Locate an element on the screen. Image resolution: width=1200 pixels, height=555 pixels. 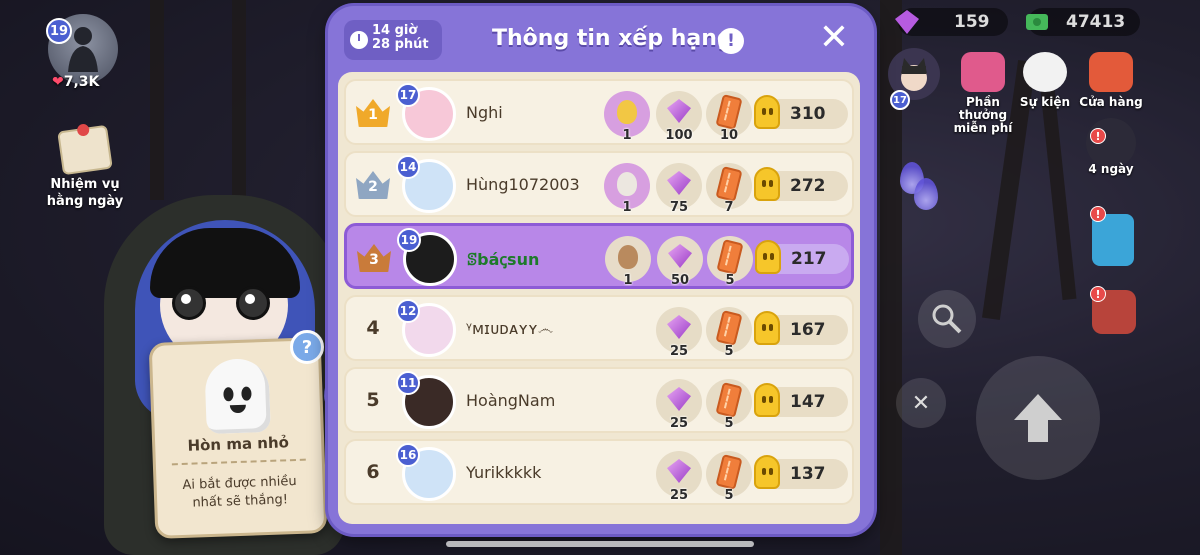
clipboard-icon is located at coordinates (85, 150).